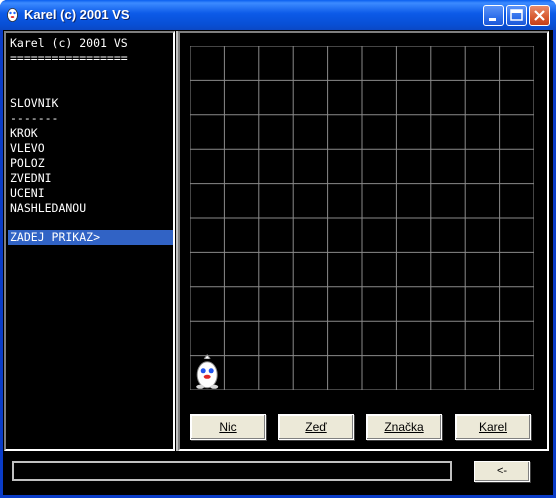  What do you see at coordinates (27, 148) in the screenshot?
I see `console-line: VLEVO` at bounding box center [27, 148].